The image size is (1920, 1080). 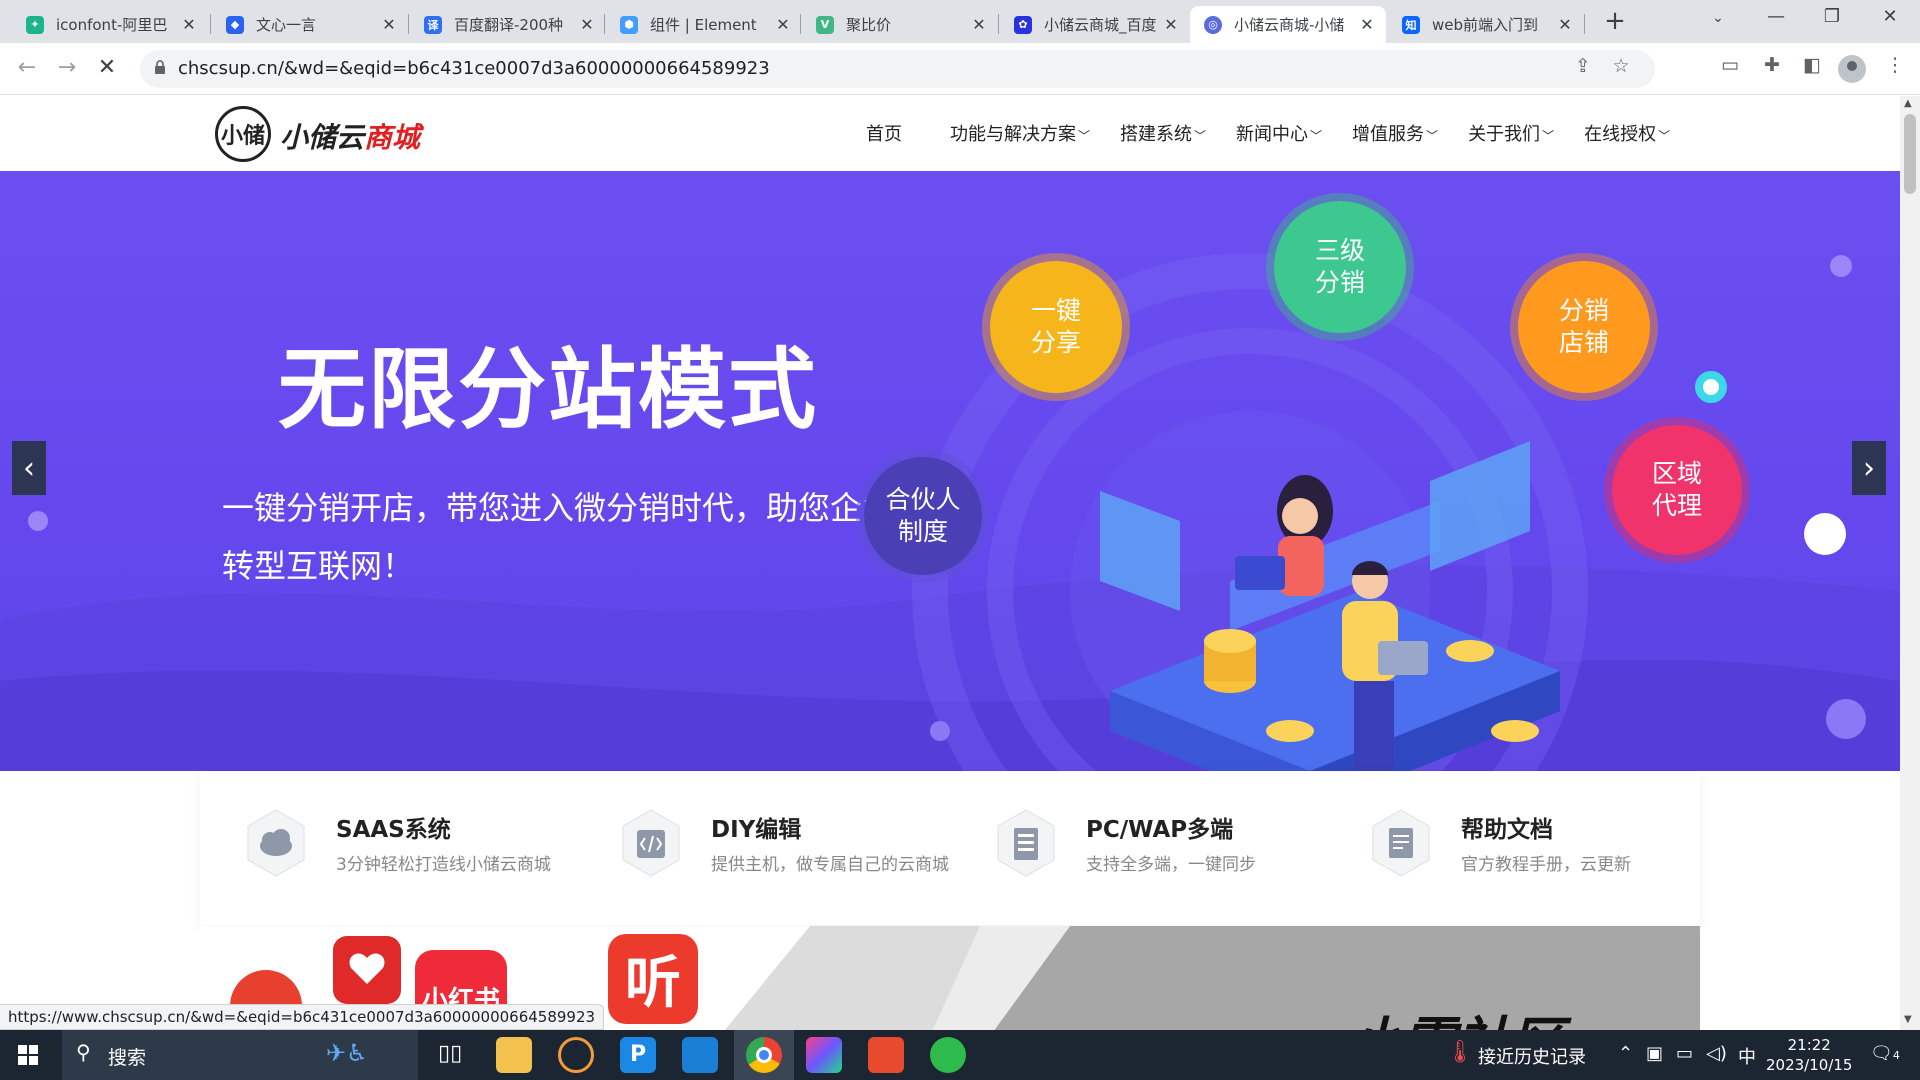 I want to click on more-menu-icon: ⋮, so click(x=1895, y=65).